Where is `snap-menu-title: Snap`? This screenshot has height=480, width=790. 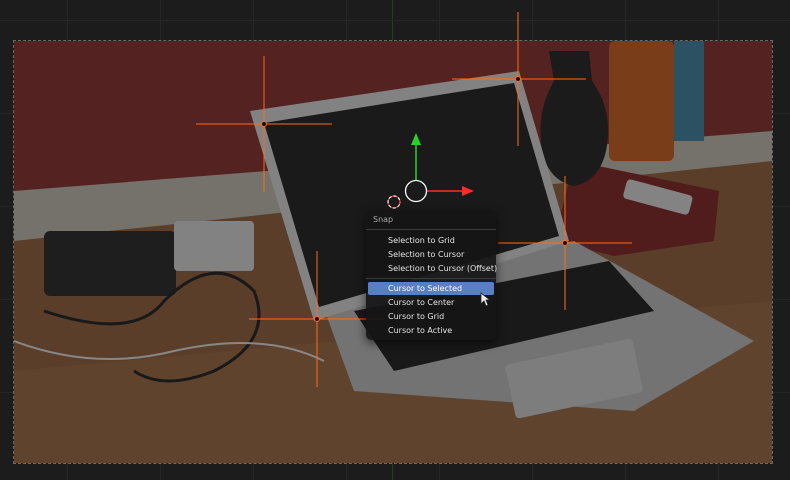 snap-menu-title: Snap is located at coordinates (383, 219).